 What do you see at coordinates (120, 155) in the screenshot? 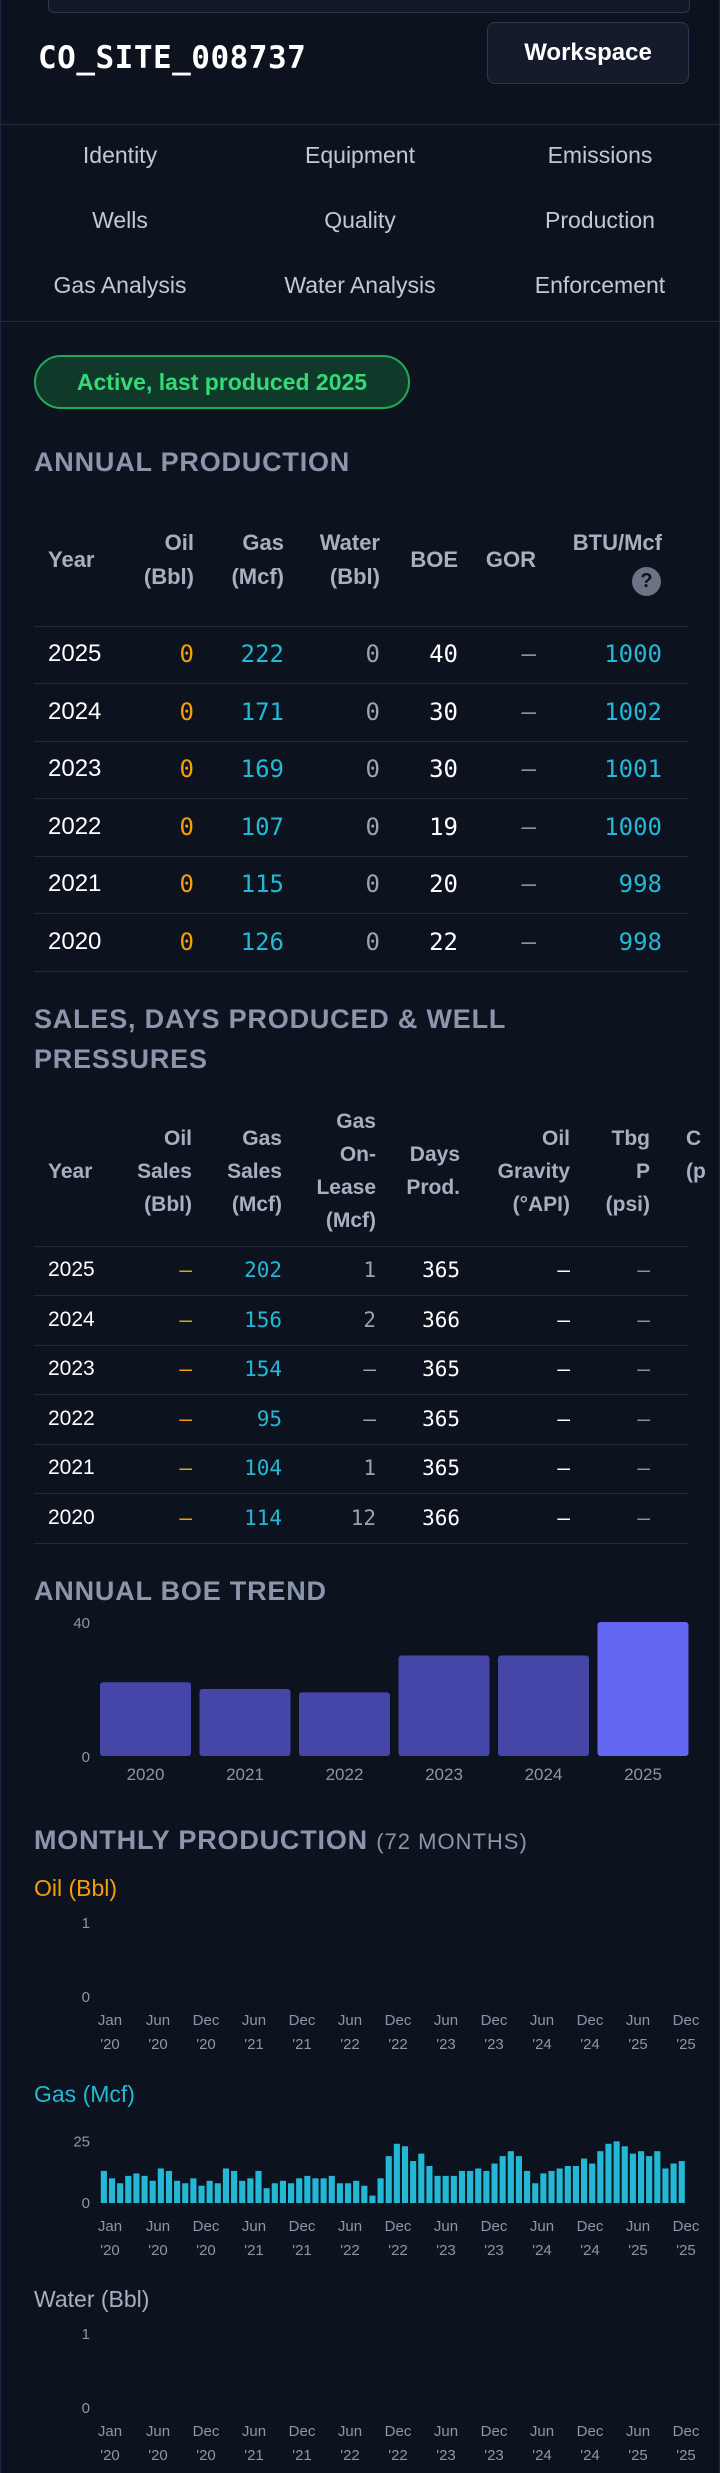
I see `nav-identity: Identity` at bounding box center [120, 155].